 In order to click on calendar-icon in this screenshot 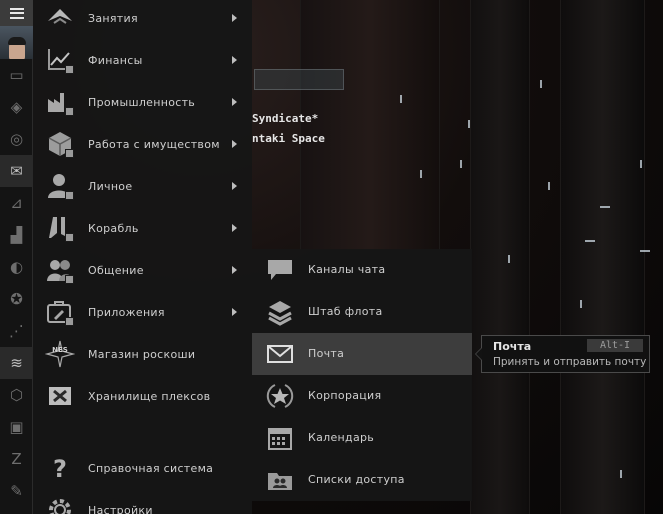, I will do `click(280, 438)`.